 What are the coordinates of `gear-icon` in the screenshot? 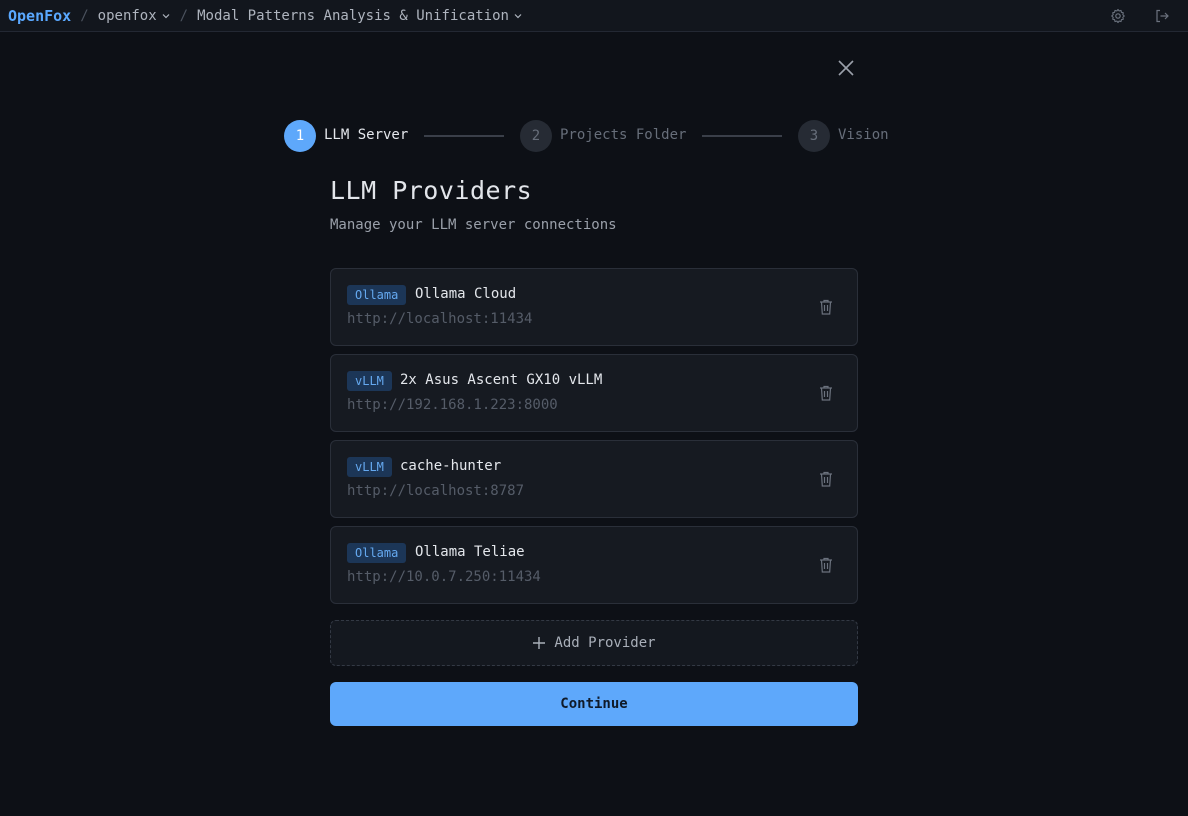 It's located at (1118, 16).